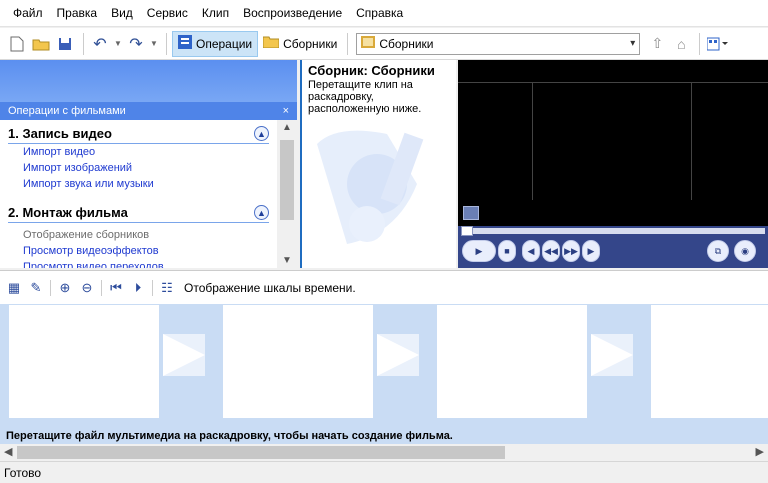  What do you see at coordinates (36, 288) in the screenshot?
I see `audio-levels-icon: ✎` at bounding box center [36, 288].